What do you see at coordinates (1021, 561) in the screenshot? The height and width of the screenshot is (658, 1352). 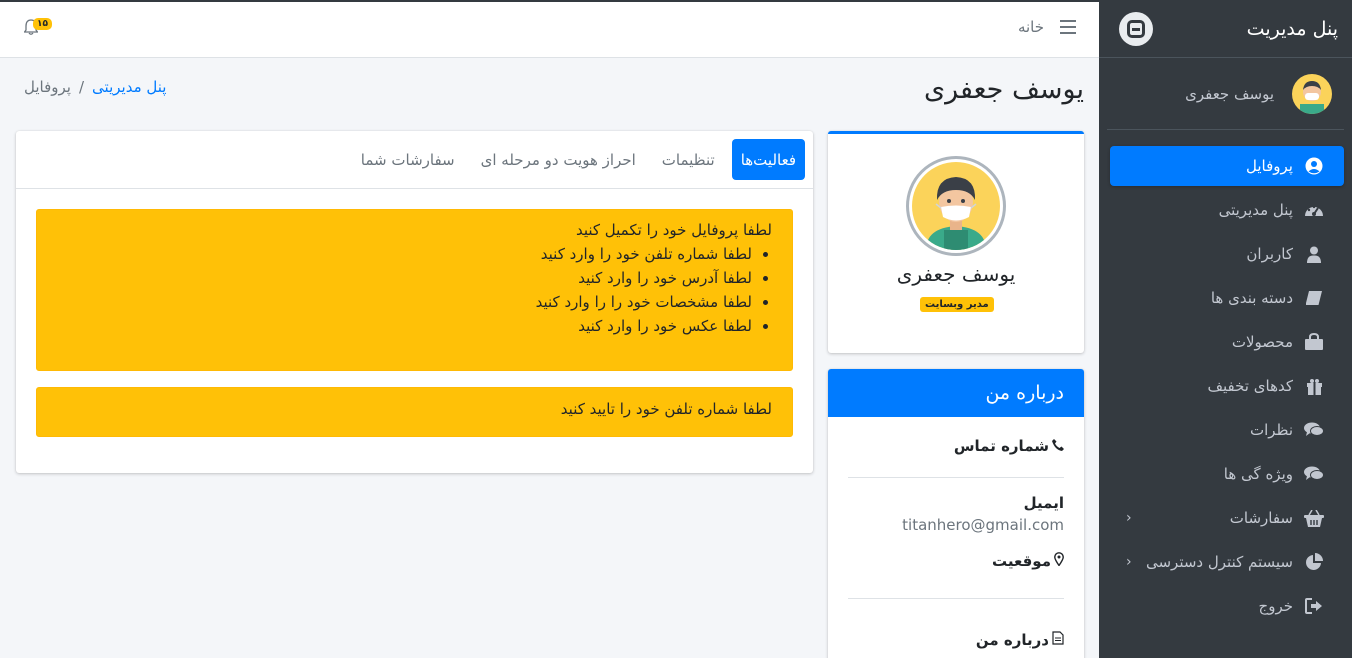 I see `location-label: موقعیت` at bounding box center [1021, 561].